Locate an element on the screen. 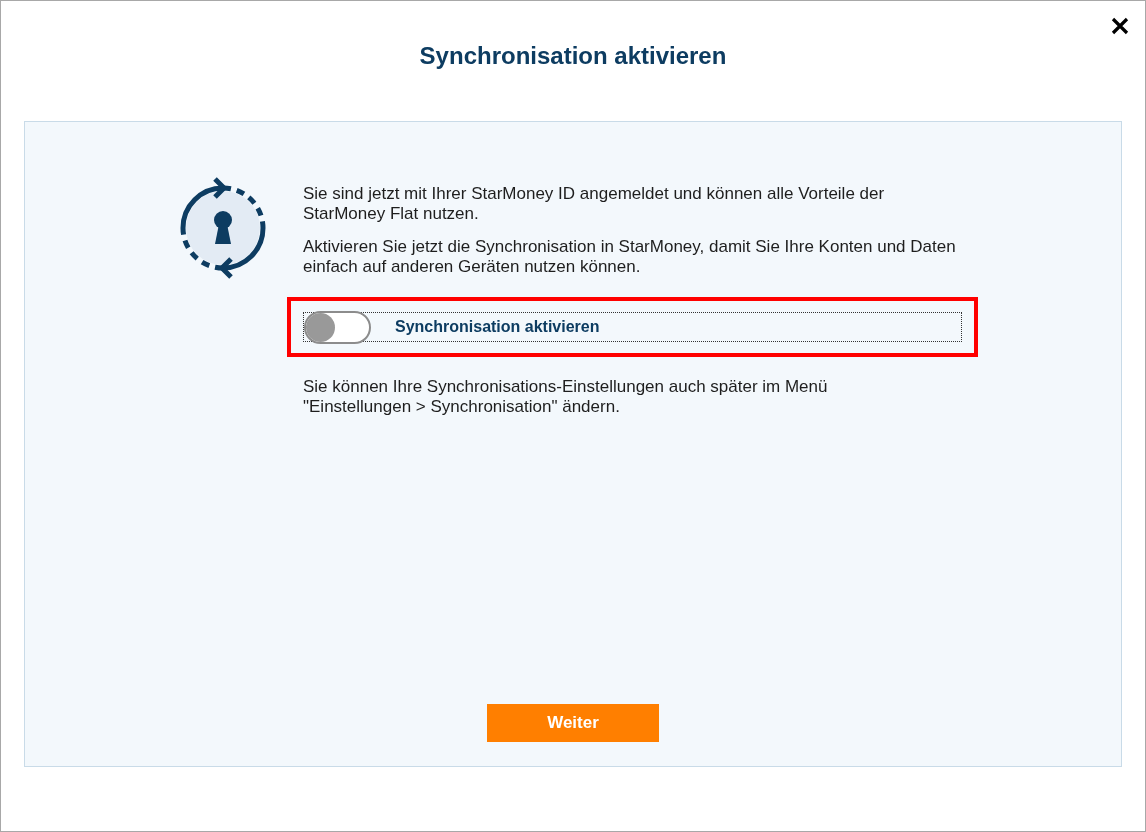 Image resolution: width=1146 pixels, height=832 pixels. dialog-title: Synchronisation aktivieren is located at coordinates (573, 56).